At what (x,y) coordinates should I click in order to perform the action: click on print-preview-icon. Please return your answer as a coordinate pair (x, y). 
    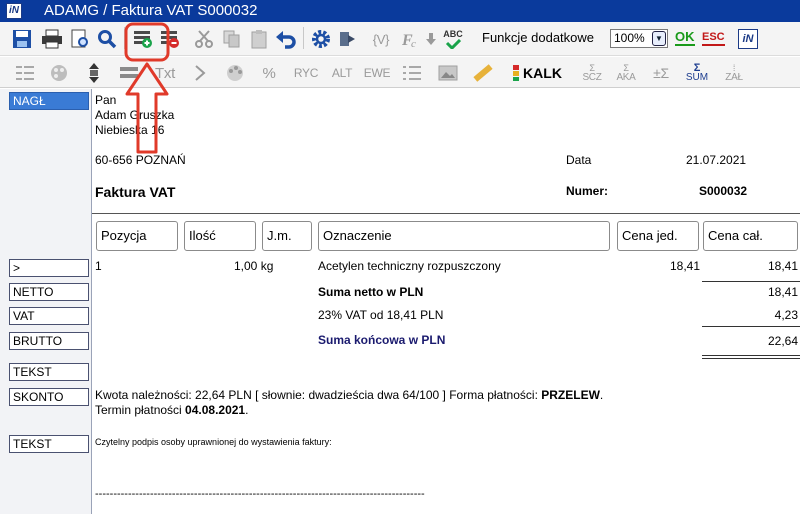
    Looking at the image, I should click on (80, 39).